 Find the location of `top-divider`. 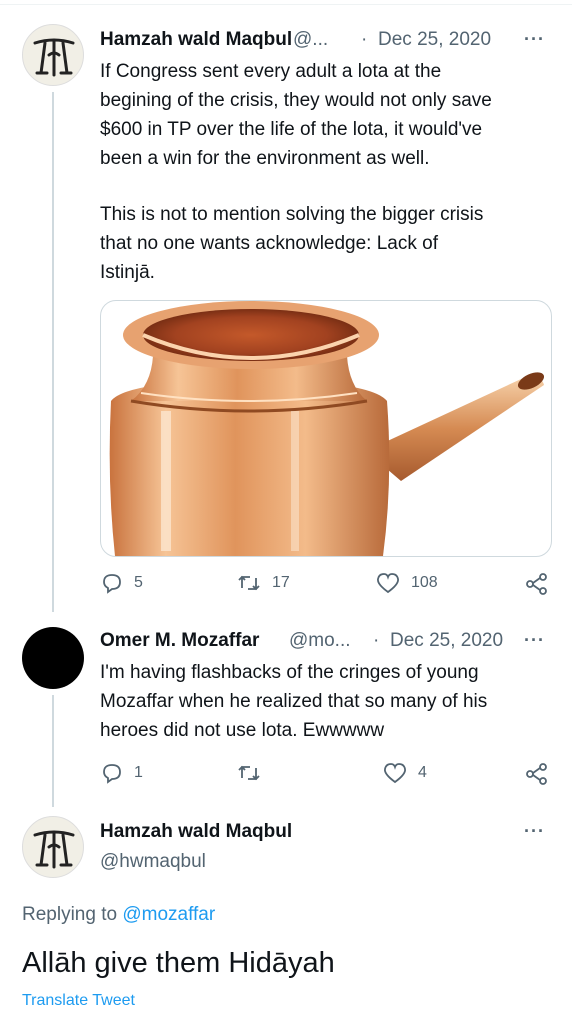

top-divider is located at coordinates (286, 4).